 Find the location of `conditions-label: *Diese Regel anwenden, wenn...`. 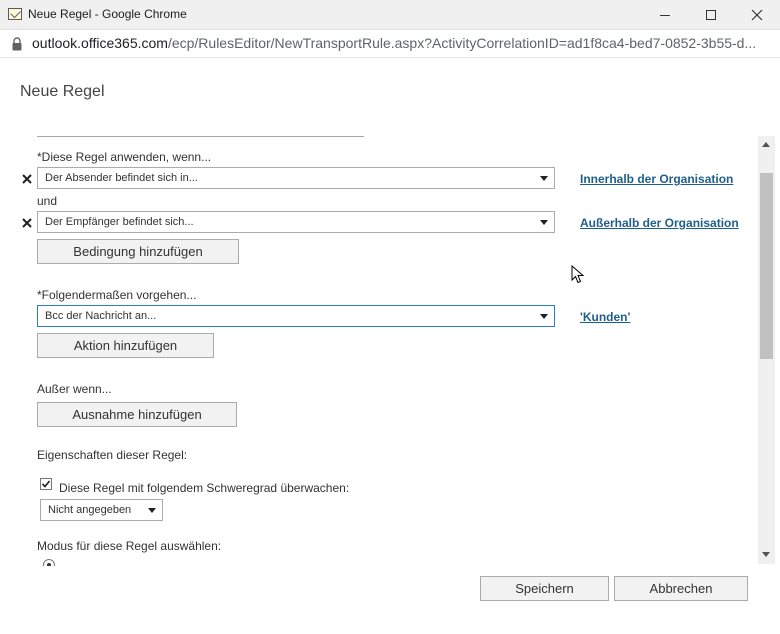

conditions-label: *Diese Regel anwenden, wenn... is located at coordinates (124, 157).